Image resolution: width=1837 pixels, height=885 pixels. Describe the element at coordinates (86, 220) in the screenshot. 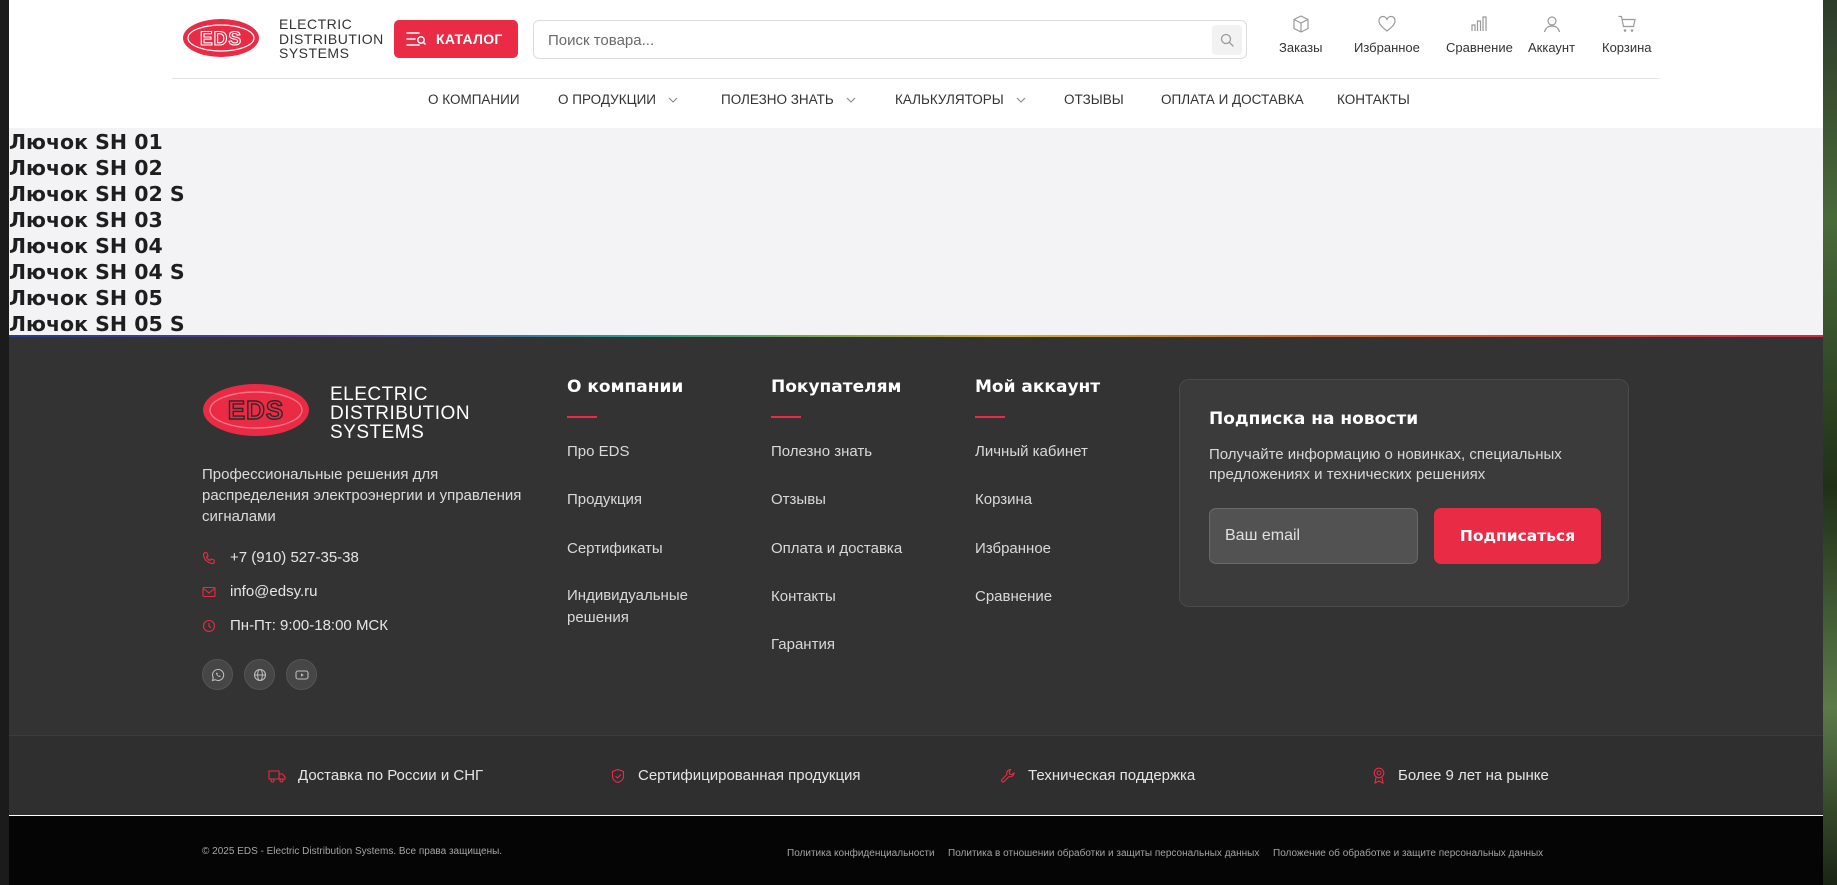

I see `product-link: Лючок SH 03` at that location.